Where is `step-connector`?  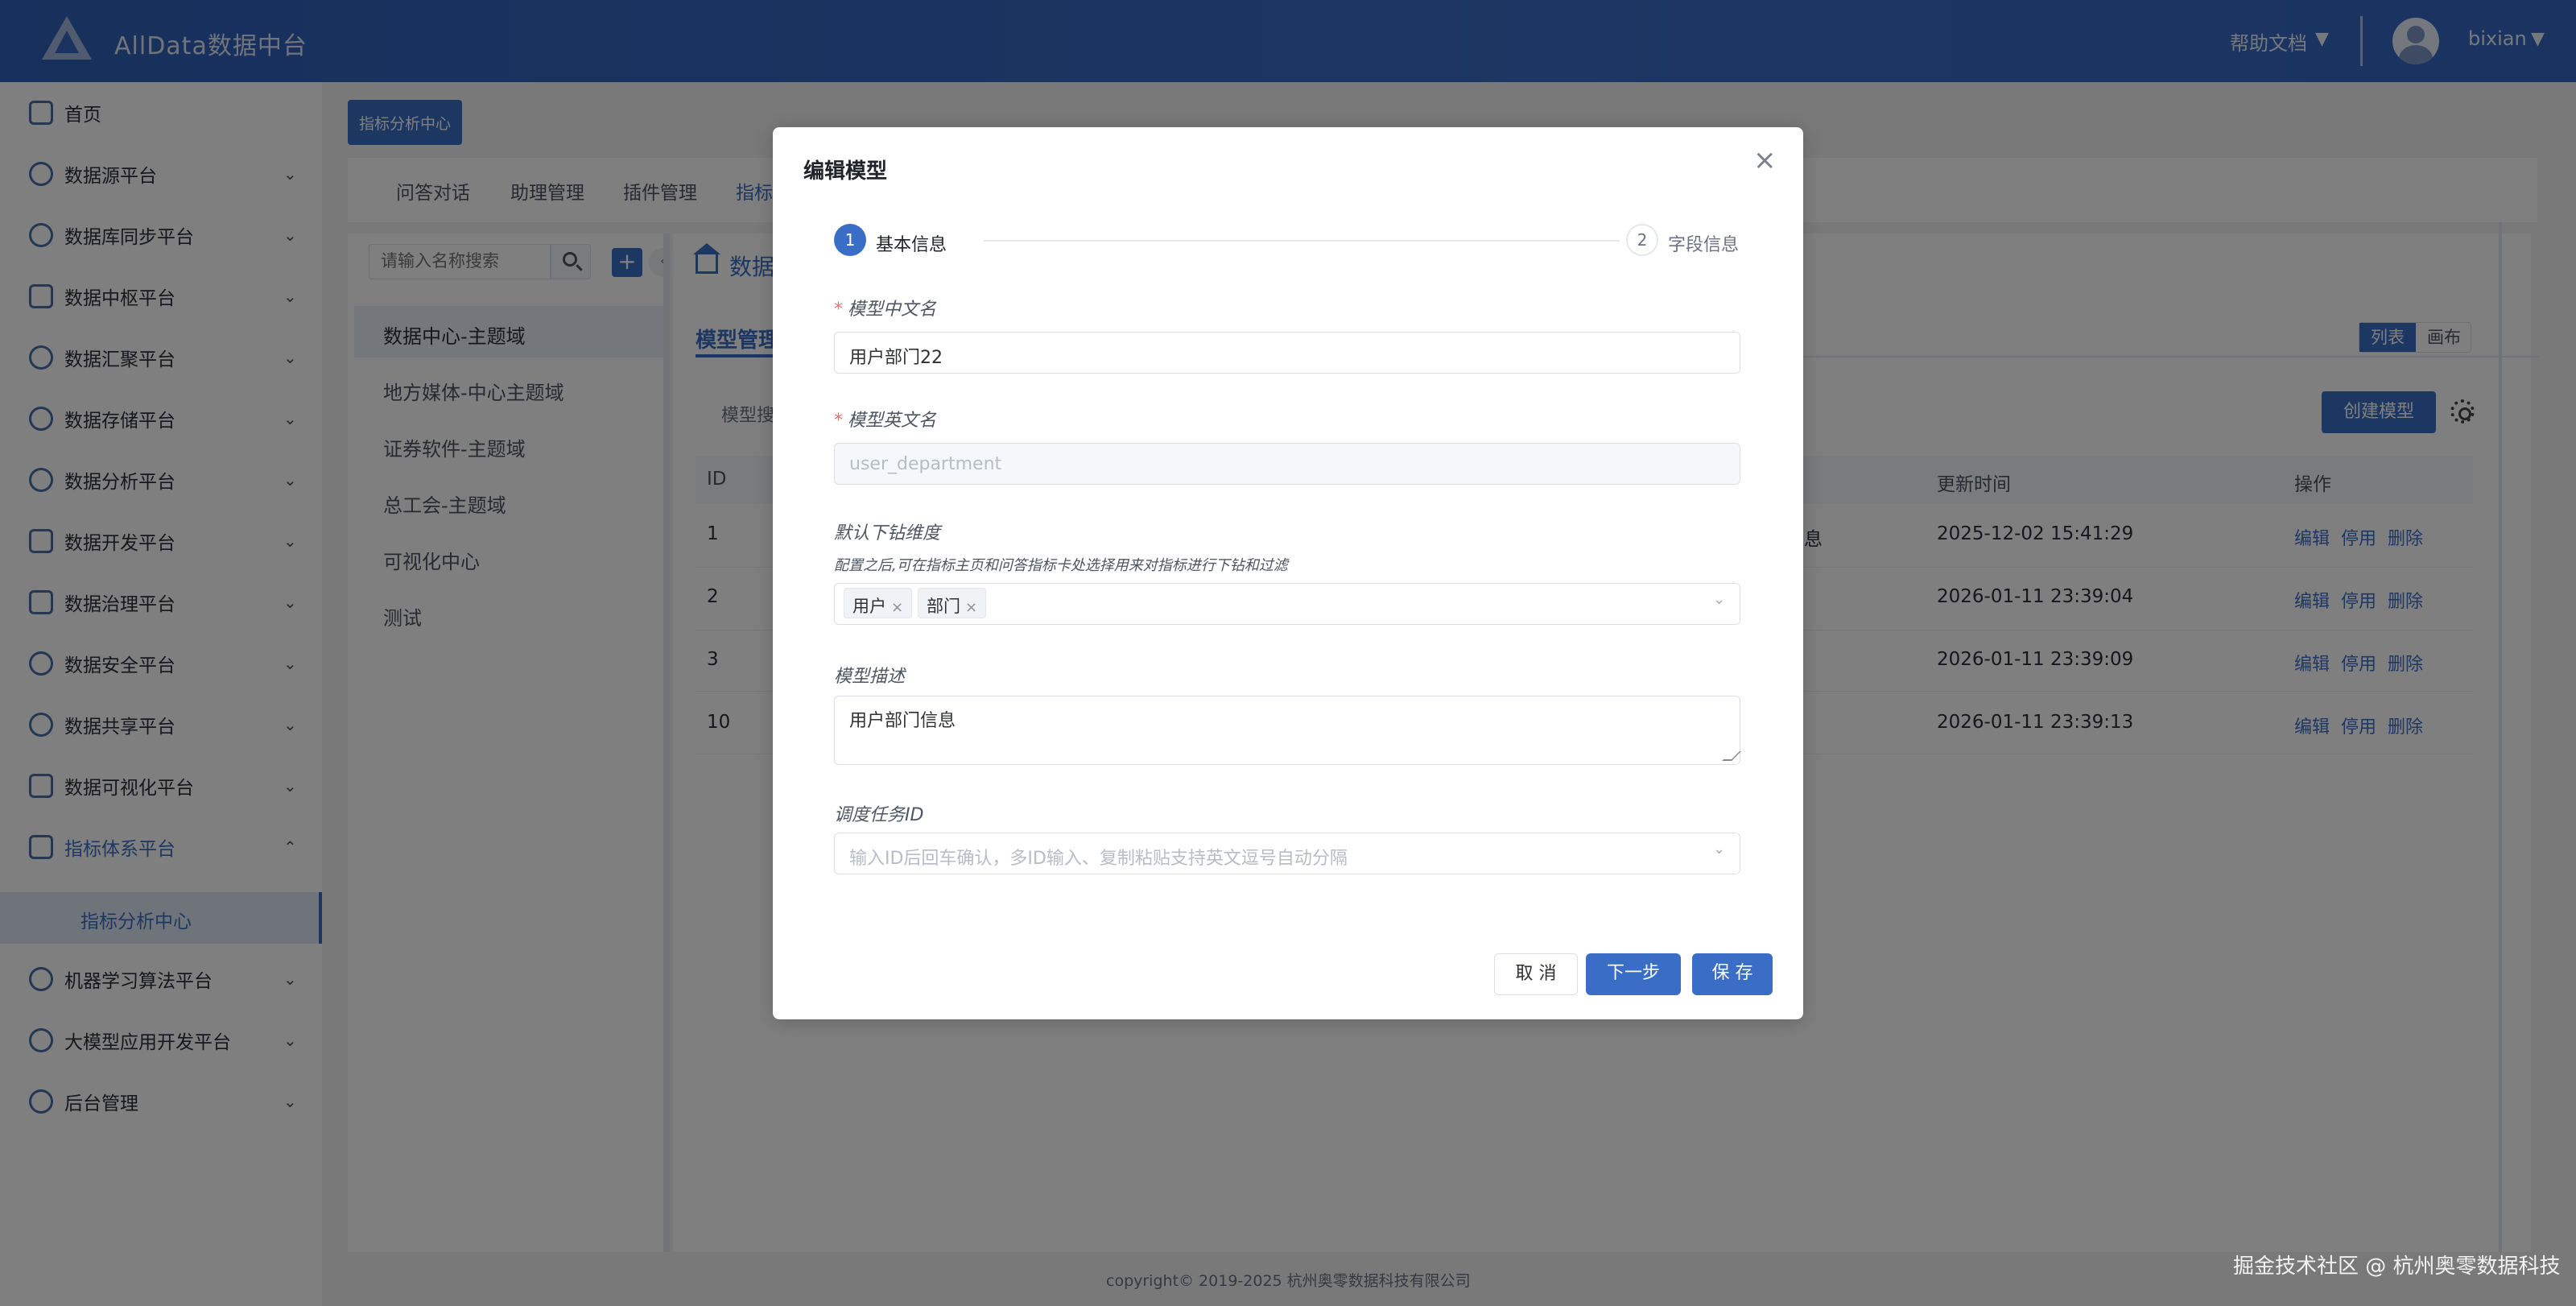
step-connector is located at coordinates (1302, 241).